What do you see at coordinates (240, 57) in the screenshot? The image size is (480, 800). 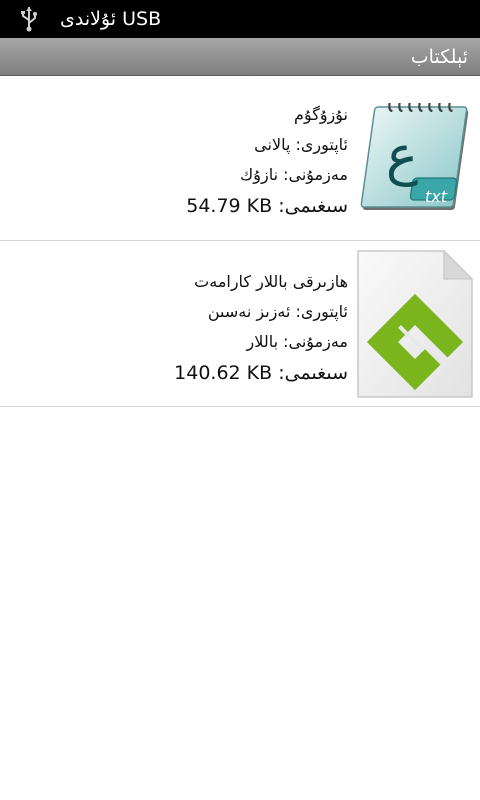 I see `title-bar: ئېلكتاب` at bounding box center [240, 57].